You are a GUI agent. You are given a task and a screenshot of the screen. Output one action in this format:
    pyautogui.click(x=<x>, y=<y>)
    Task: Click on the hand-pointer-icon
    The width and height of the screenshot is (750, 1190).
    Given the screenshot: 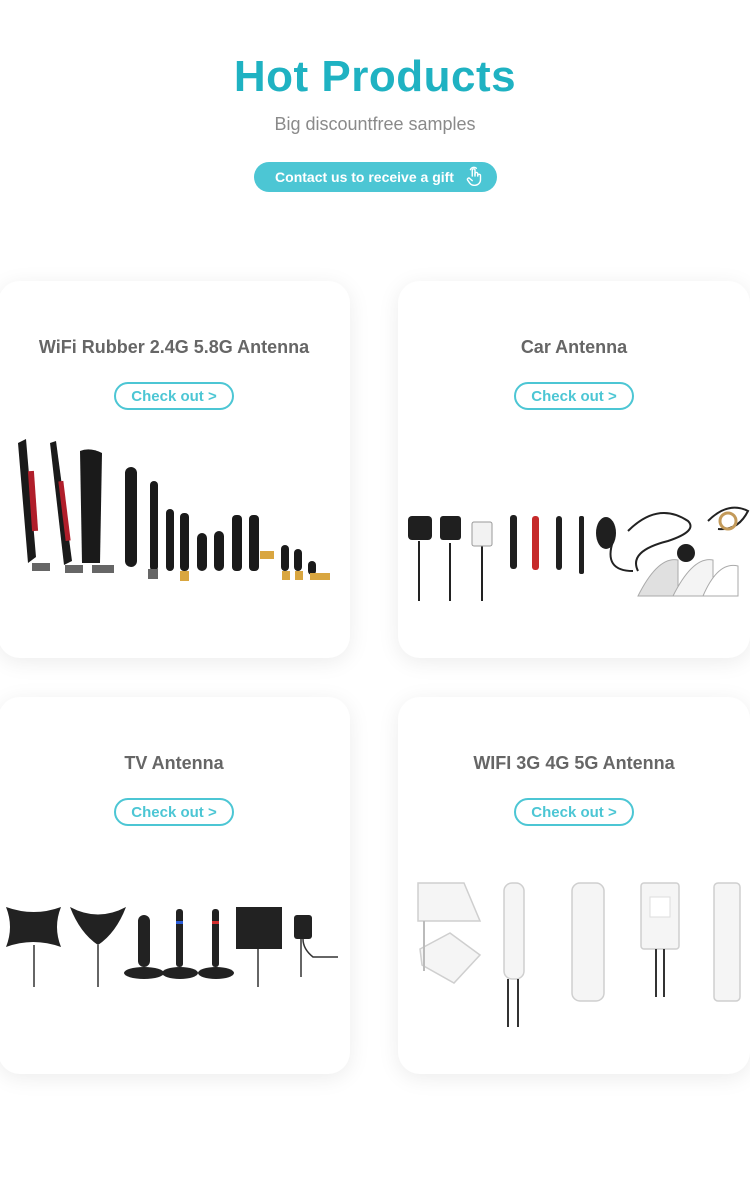 What is the action you would take?
    pyautogui.click(x=474, y=176)
    